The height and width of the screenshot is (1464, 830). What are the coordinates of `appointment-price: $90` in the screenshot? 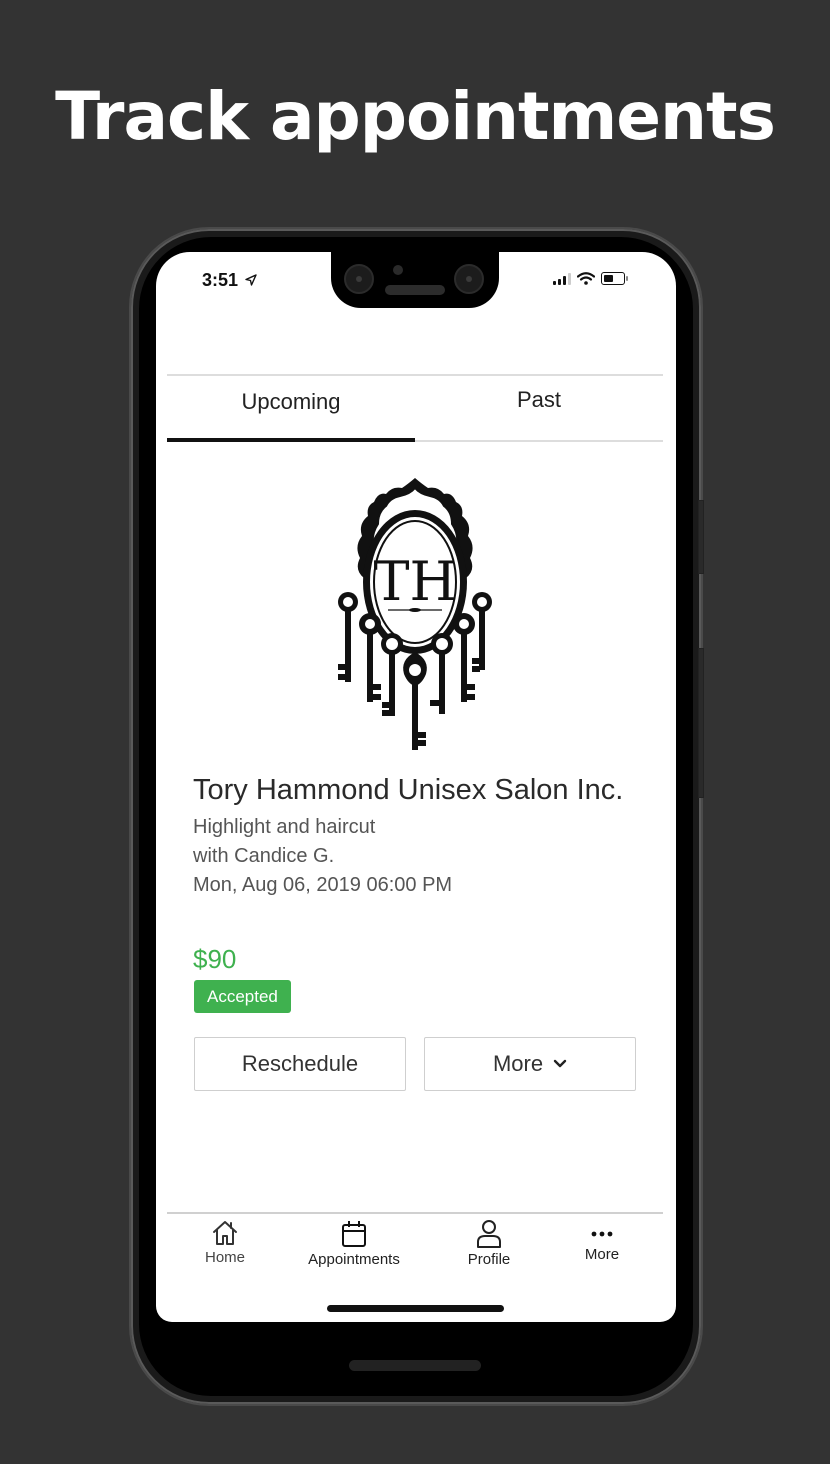 It's located at (215, 959).